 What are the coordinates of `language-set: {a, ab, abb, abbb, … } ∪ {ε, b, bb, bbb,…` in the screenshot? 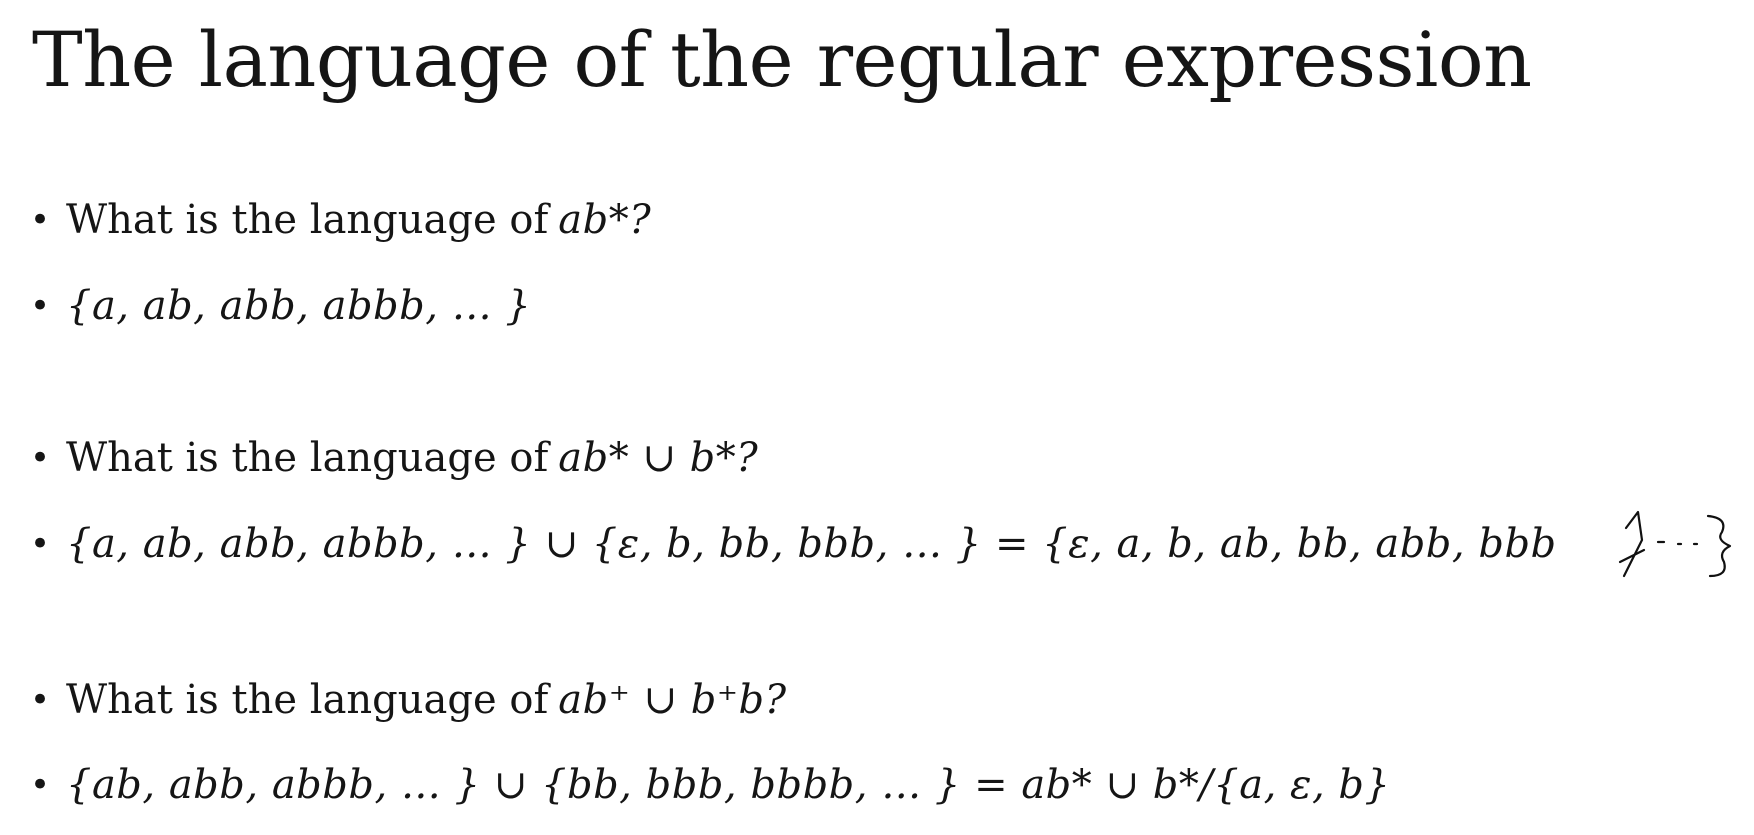 It's located at (811, 544).